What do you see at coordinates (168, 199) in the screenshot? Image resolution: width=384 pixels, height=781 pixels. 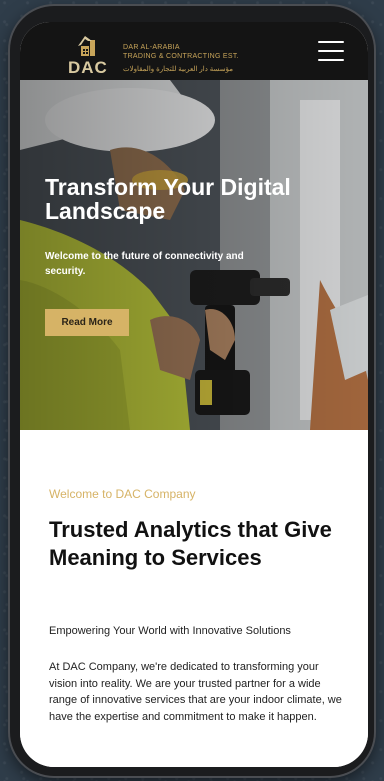 I see `hero-title: Transform Your Digital Landscape` at bounding box center [168, 199].